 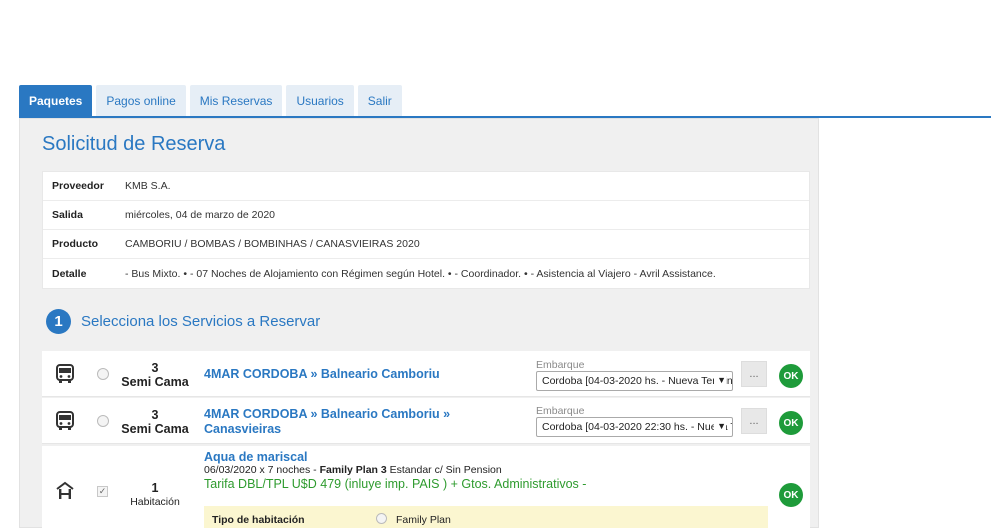 What do you see at coordinates (320, 100) in the screenshot?
I see `tab-usuarios: Usuarios` at bounding box center [320, 100].